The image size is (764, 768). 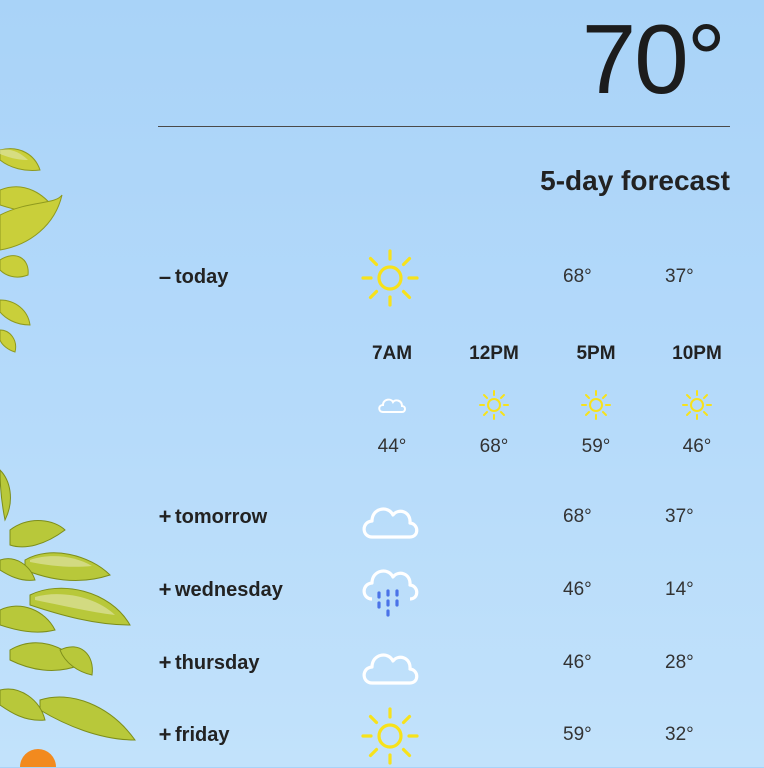 What do you see at coordinates (458, 736) in the screenshot?
I see `day-row-friday: + friday 59° 32°` at bounding box center [458, 736].